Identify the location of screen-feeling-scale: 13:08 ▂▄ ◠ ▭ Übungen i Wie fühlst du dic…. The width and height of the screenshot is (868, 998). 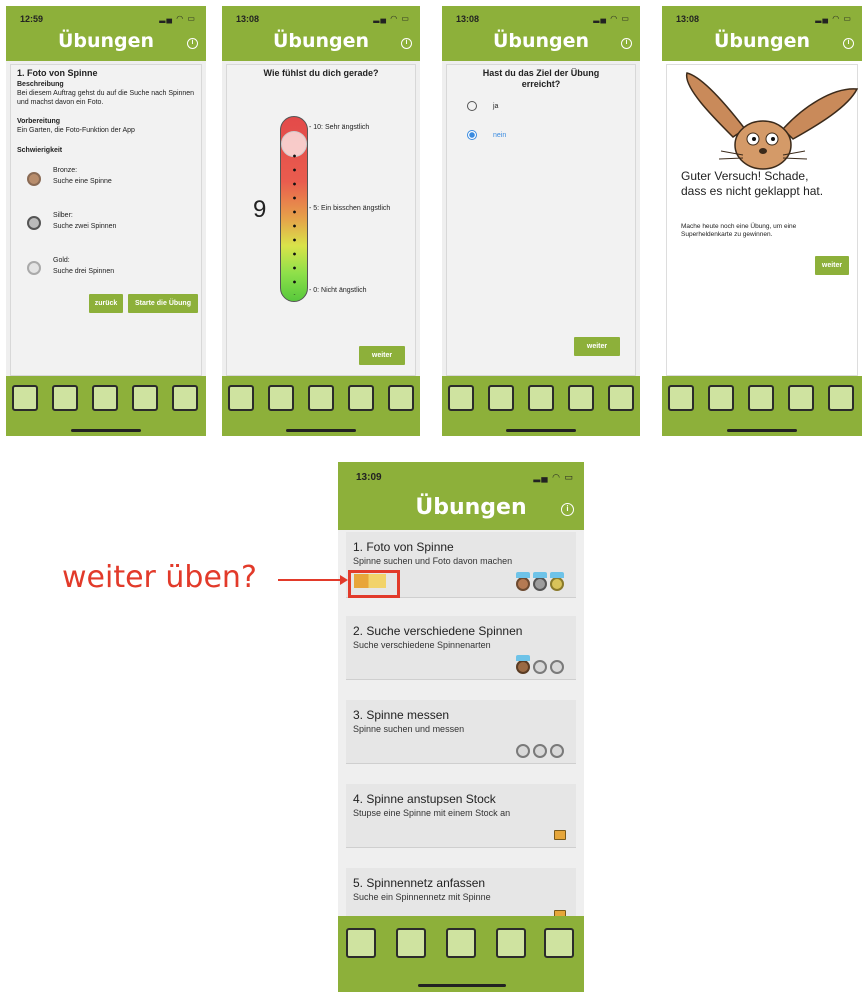
(321, 221).